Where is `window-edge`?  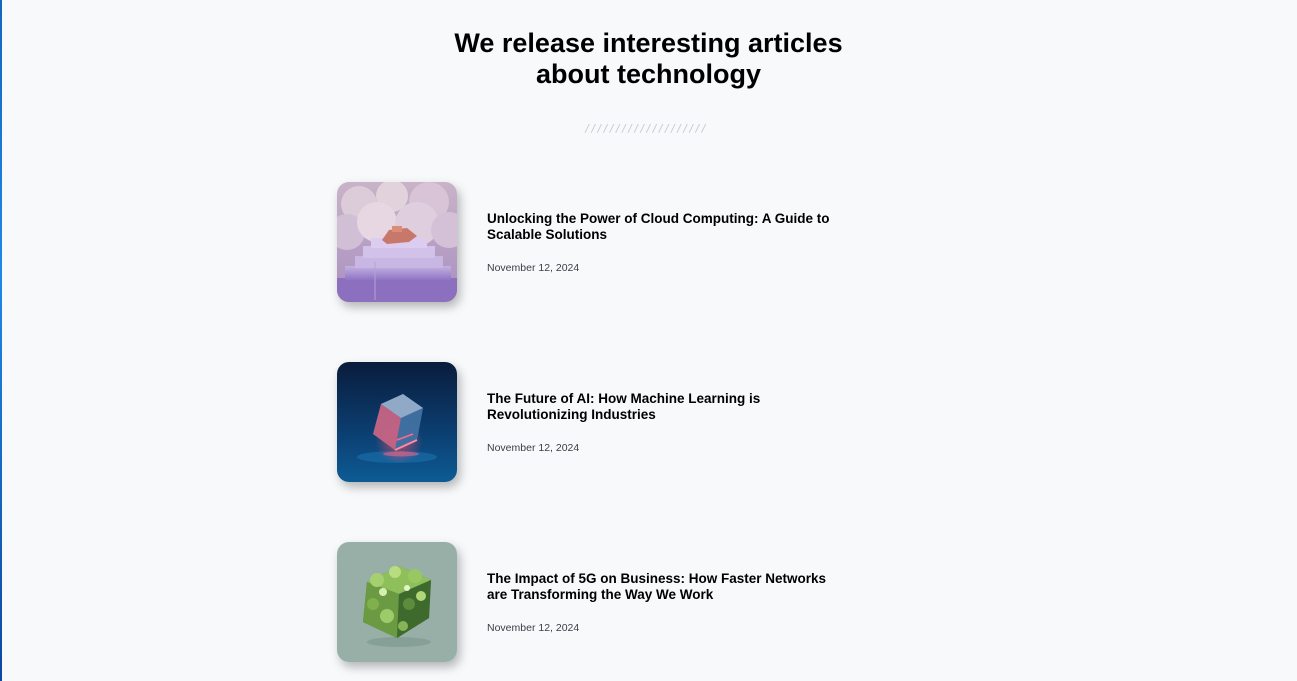
window-edge is located at coordinates (1, 340).